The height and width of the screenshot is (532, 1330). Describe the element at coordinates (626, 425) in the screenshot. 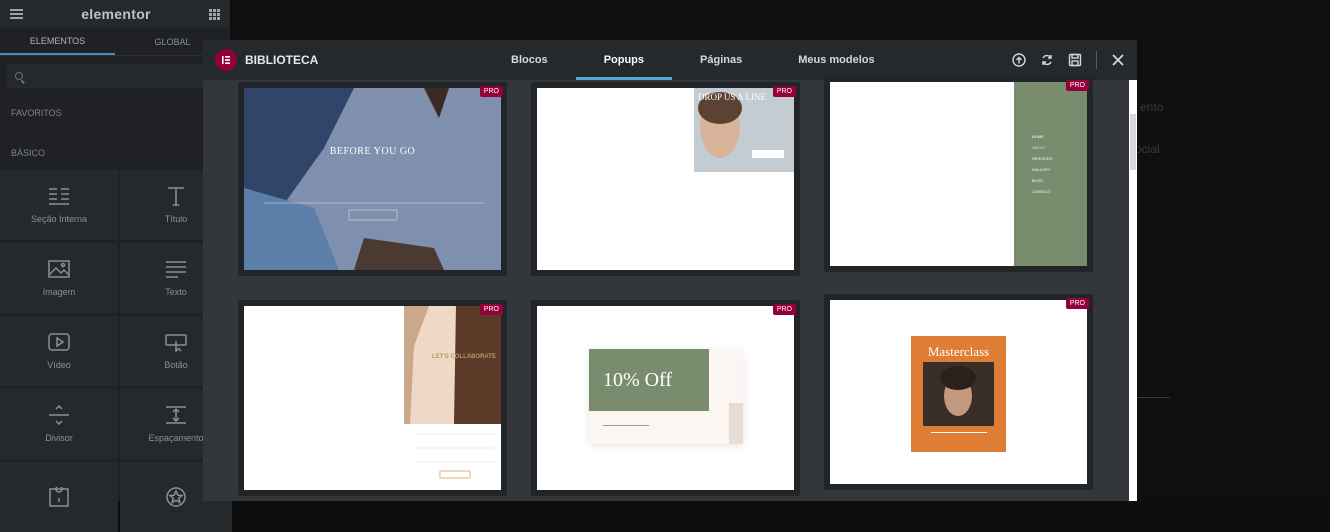

I see `template-input-line` at that location.